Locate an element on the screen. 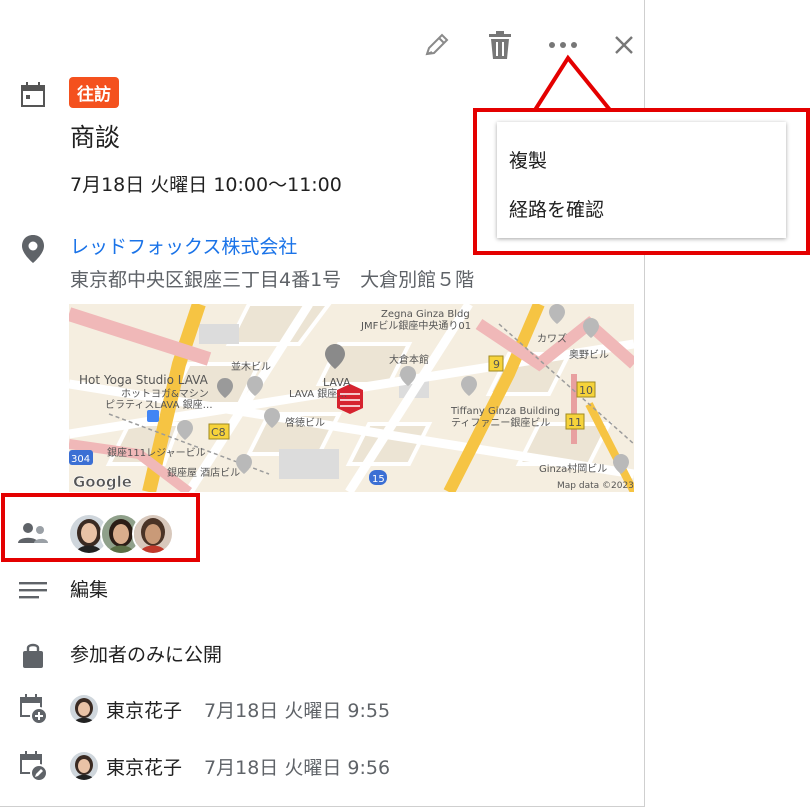 This screenshot has width=812, height=808. more-options-button is located at coordinates (563, 45).